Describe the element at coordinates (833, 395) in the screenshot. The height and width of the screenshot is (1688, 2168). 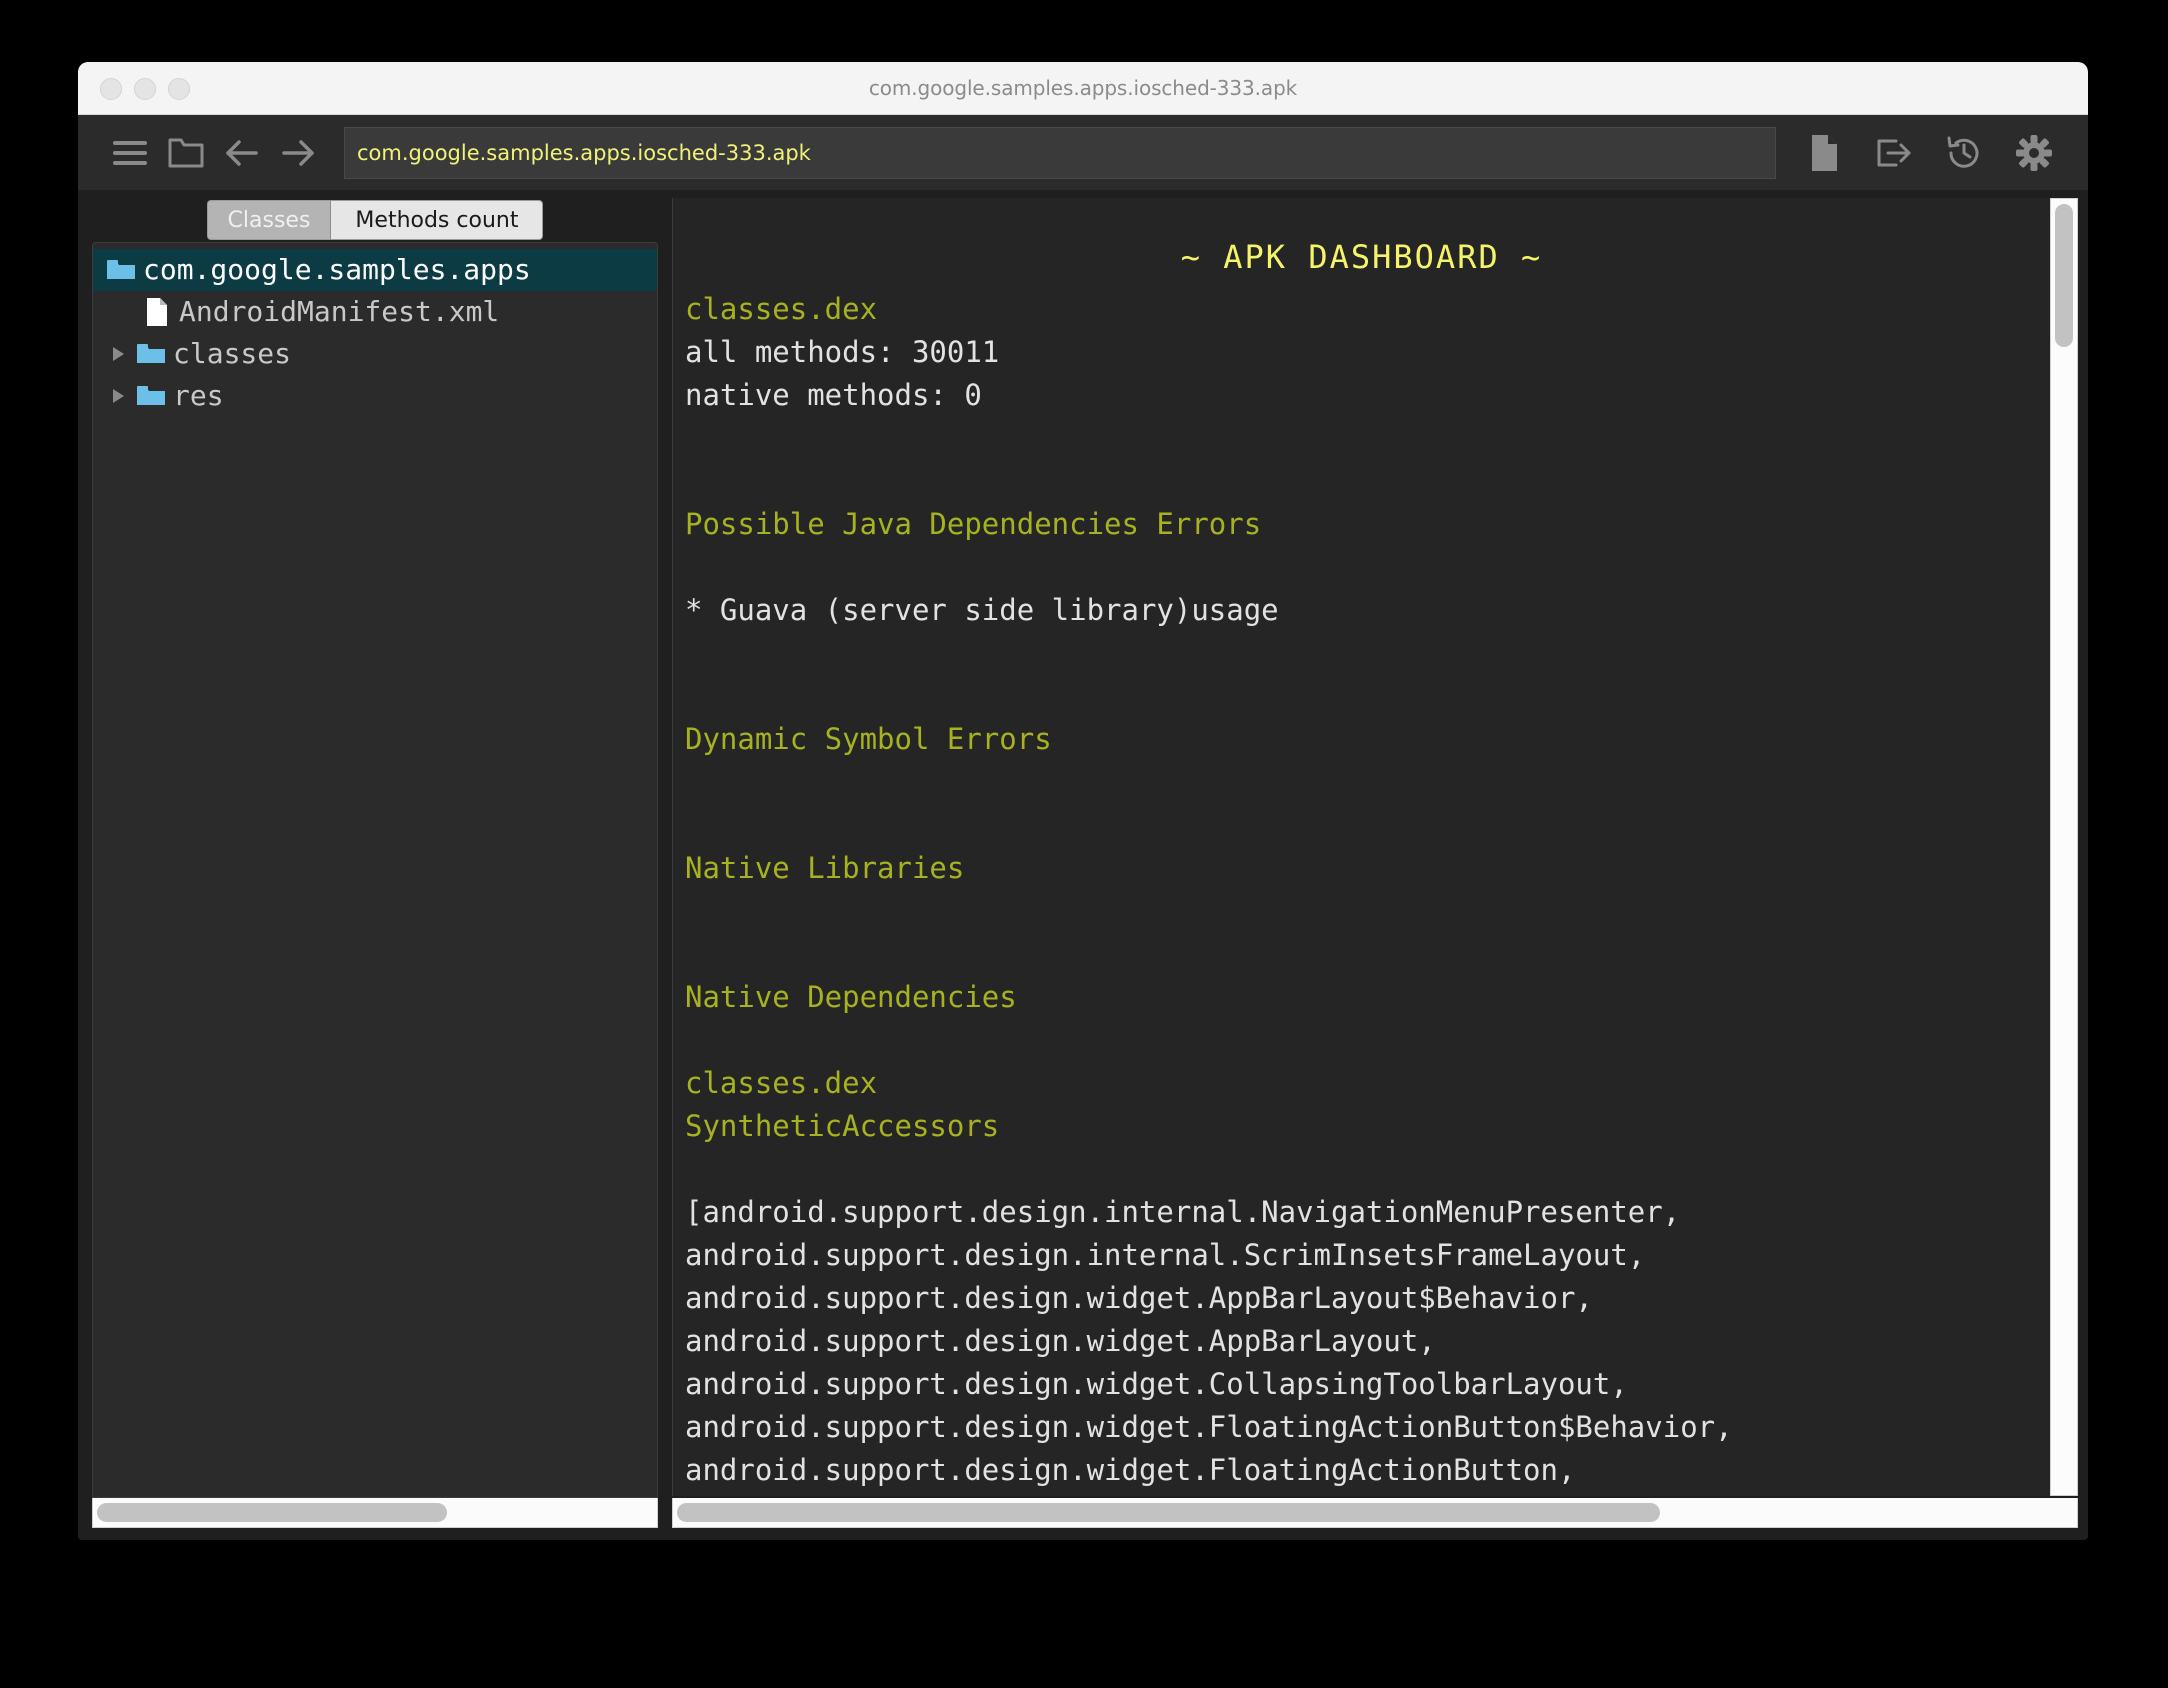
I see `report-line: native methods: 0` at that location.